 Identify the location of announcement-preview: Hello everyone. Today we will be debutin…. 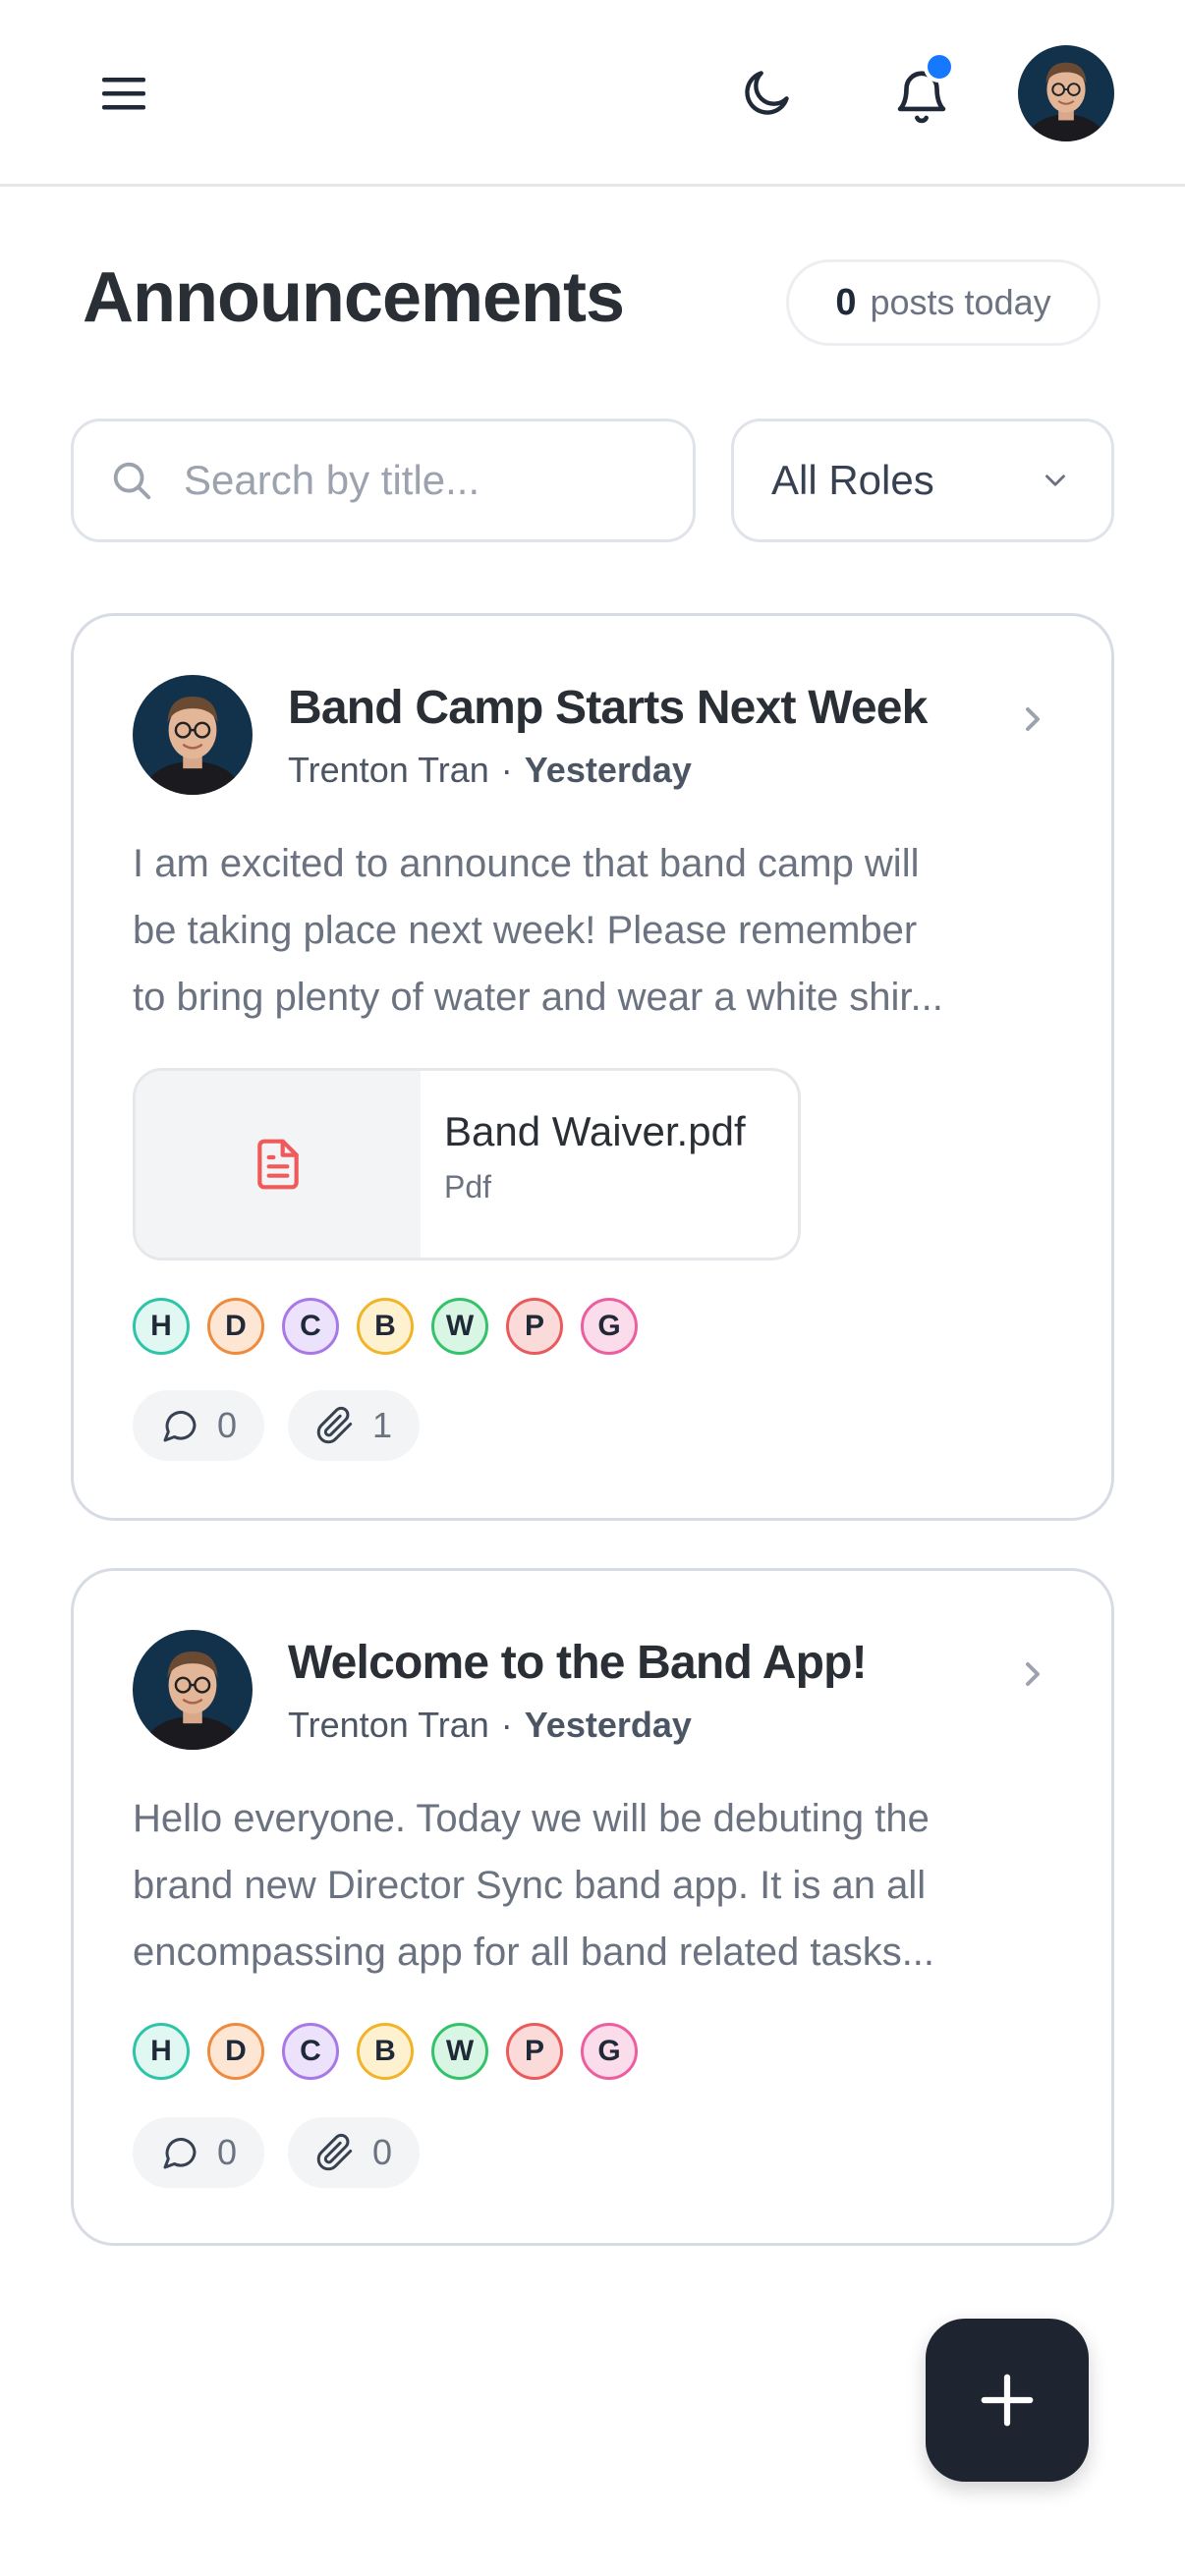
(594, 1885).